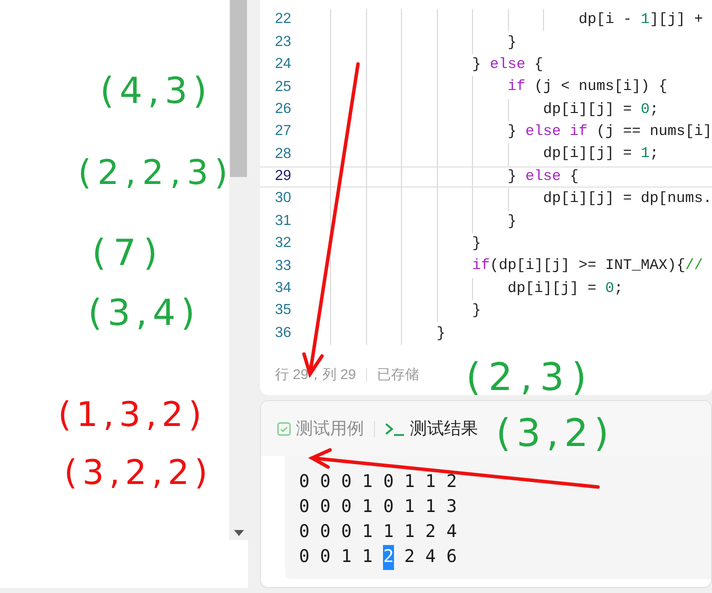 This screenshot has width=712, height=593. I want to click on line-number: 36, so click(283, 333).